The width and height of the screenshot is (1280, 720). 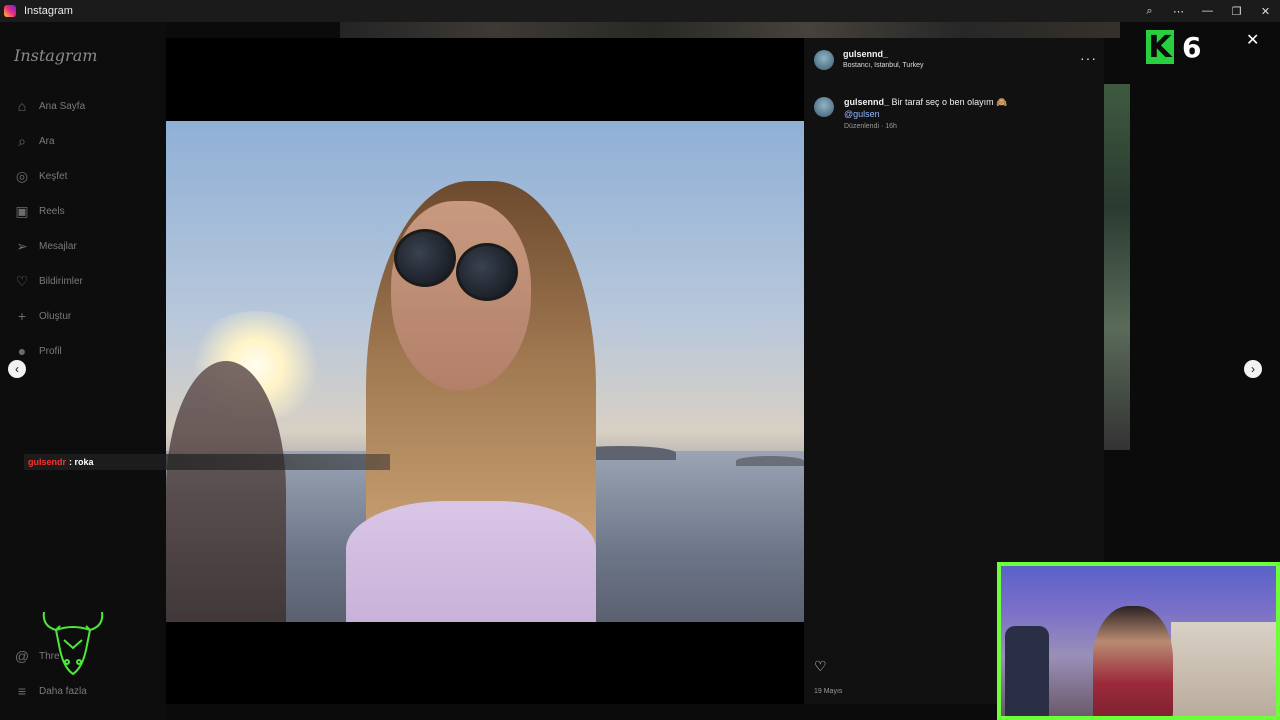 What do you see at coordinates (1133, 661) in the screenshot?
I see `webcam-person` at bounding box center [1133, 661].